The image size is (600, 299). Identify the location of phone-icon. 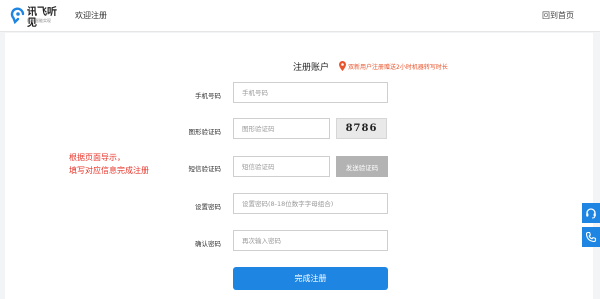
(591, 237).